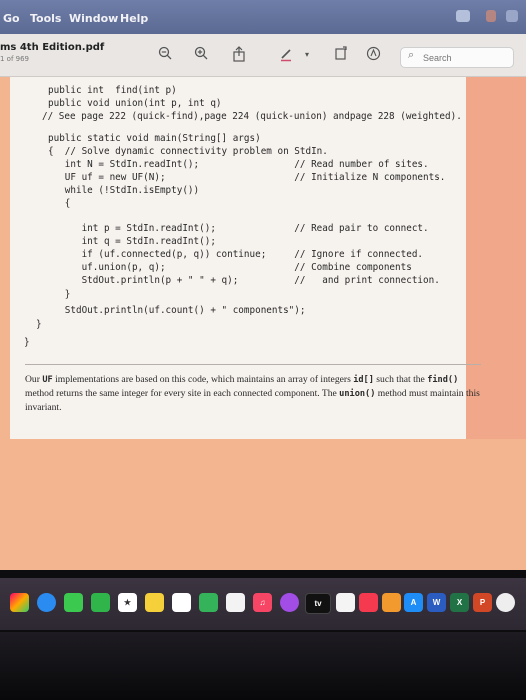  Describe the element at coordinates (181, 602) in the screenshot. I see `reminders-icon` at that location.